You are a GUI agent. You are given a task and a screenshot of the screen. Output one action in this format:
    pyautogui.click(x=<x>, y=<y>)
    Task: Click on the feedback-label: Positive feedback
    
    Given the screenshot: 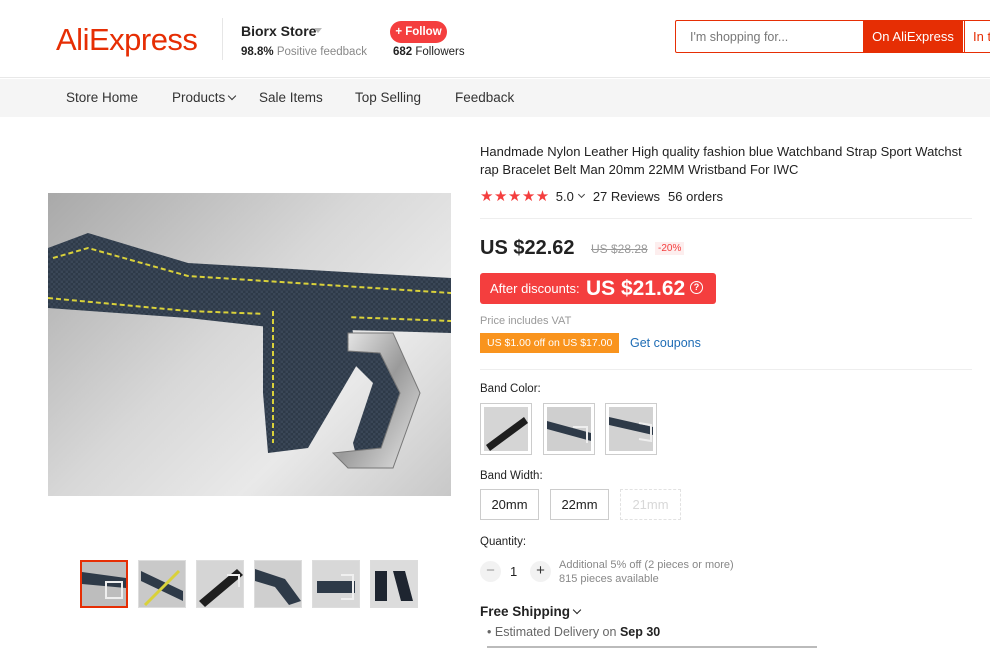 What is the action you would take?
    pyautogui.click(x=321, y=52)
    